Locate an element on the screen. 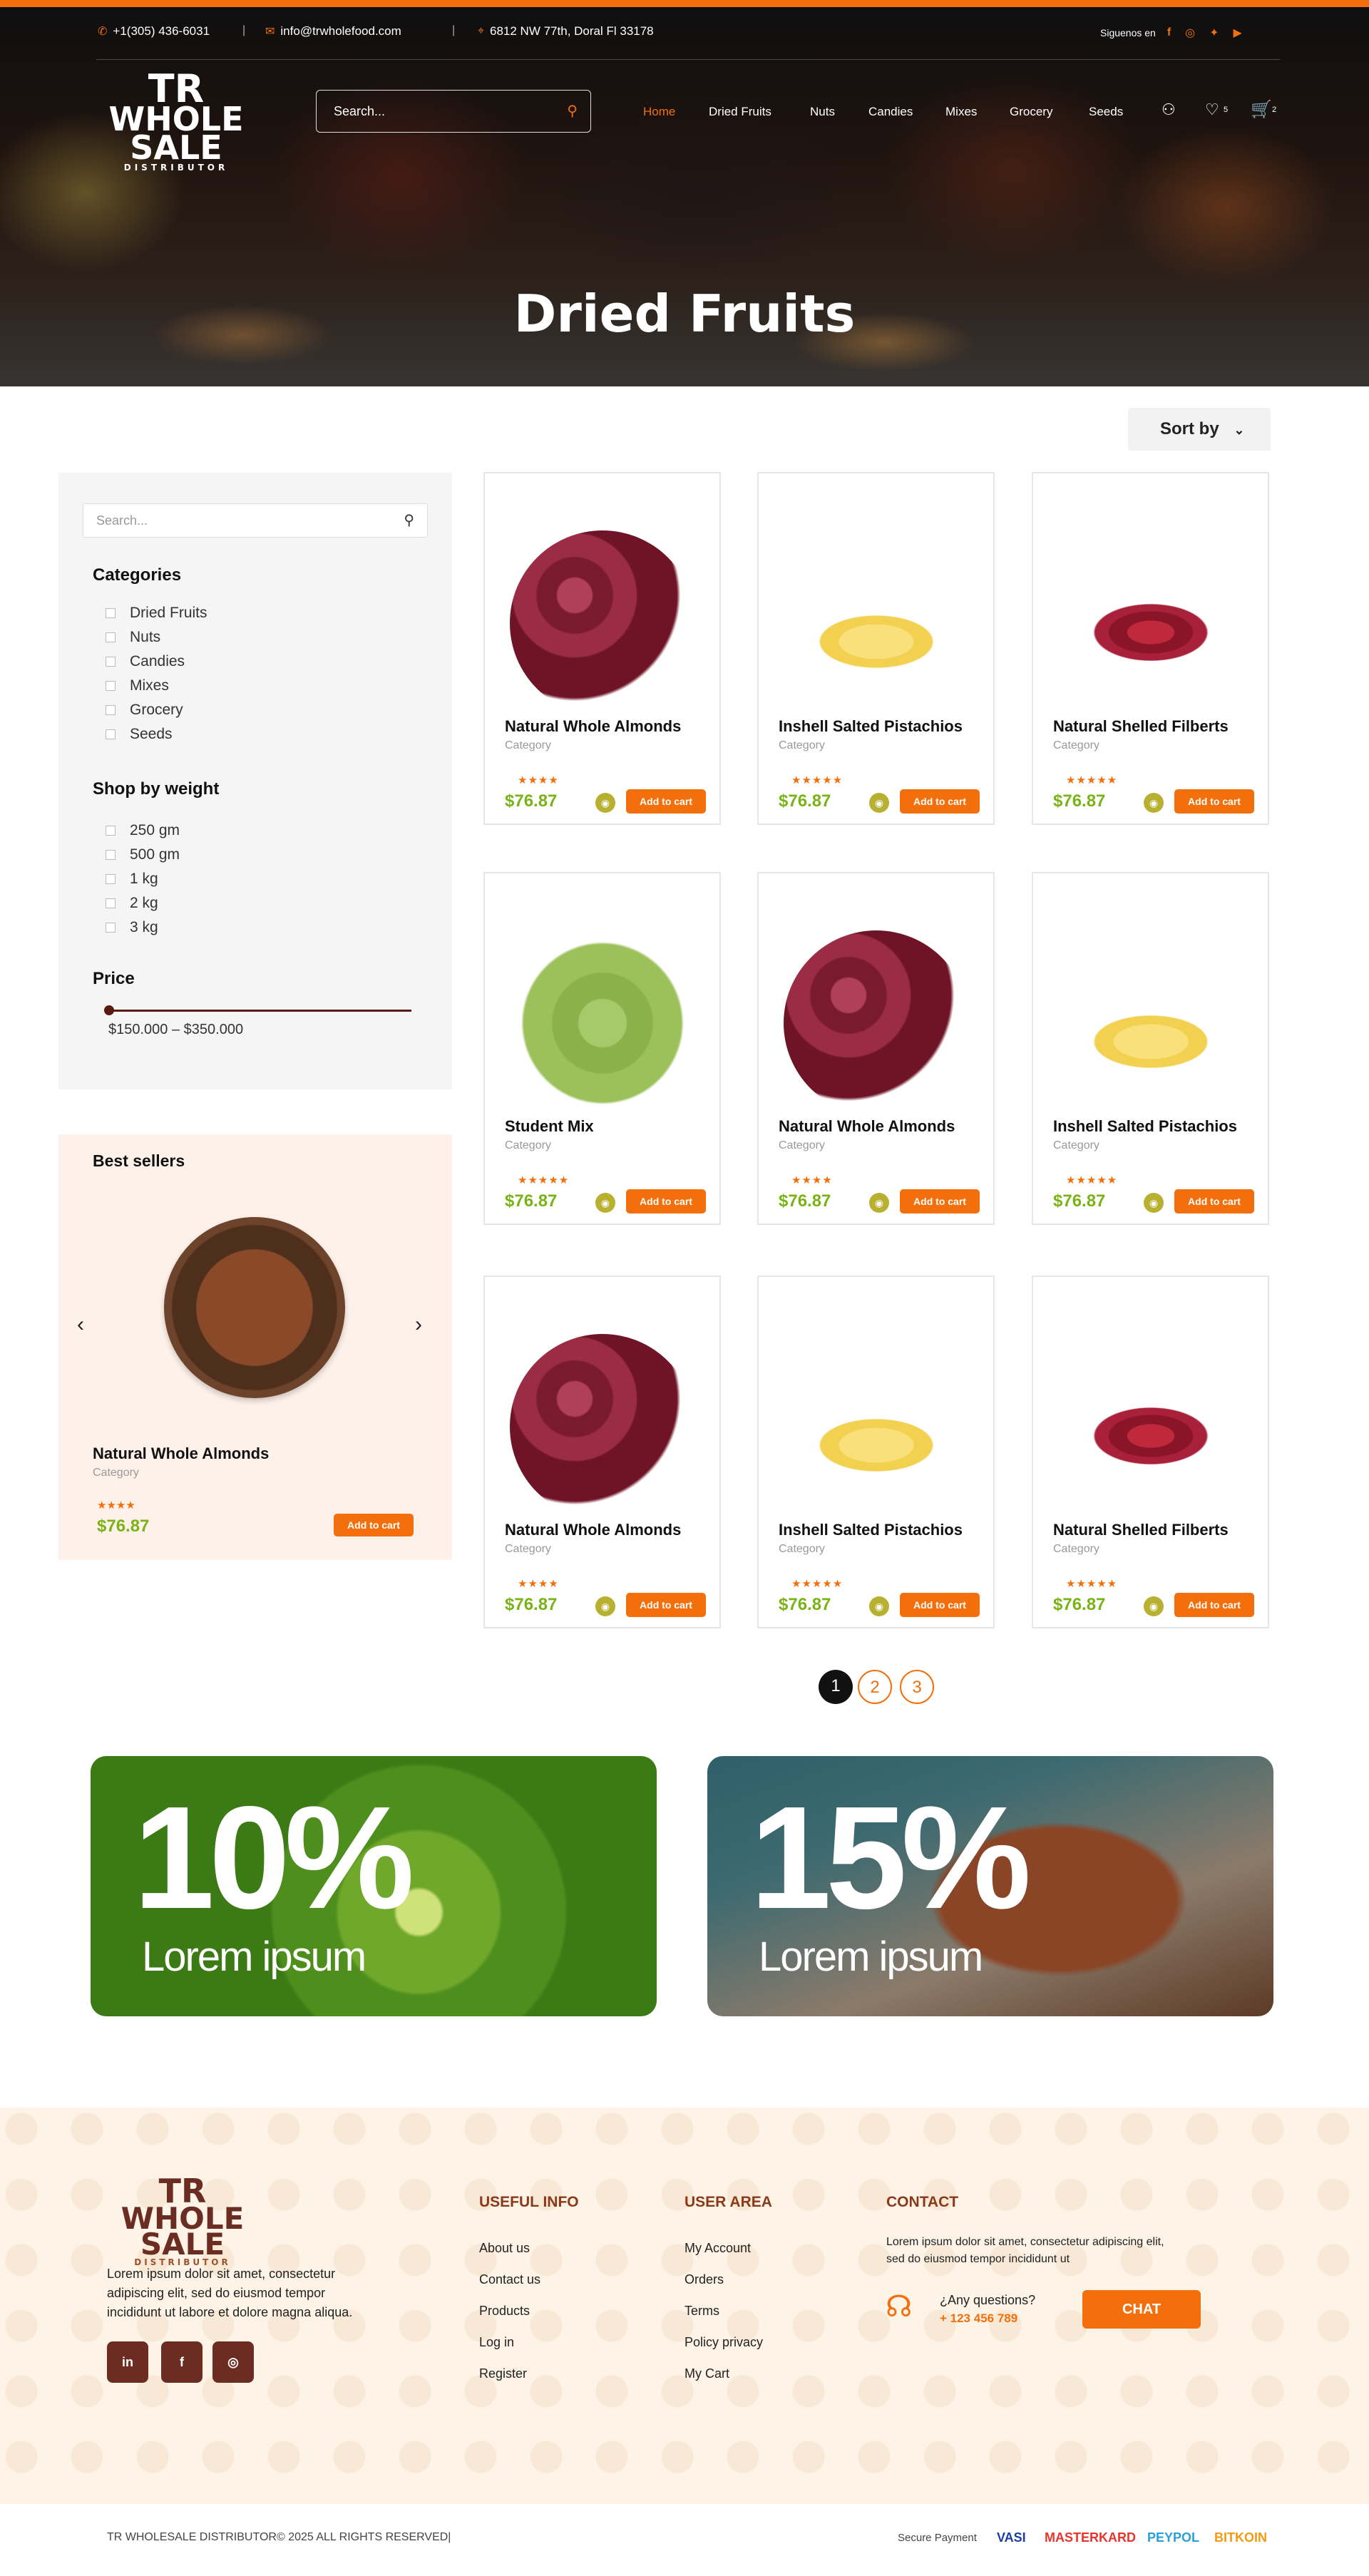 Image resolution: width=1369 pixels, height=2576 pixels. filter-search-input: Search... ⚲ is located at coordinates (255, 520).